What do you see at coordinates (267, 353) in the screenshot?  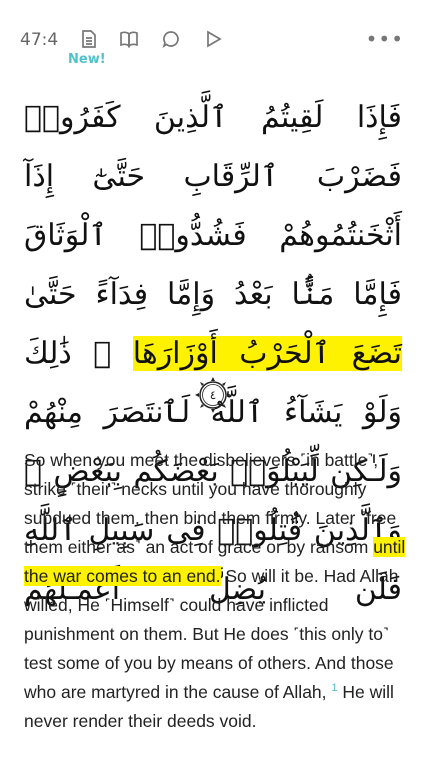 I see `arabic-highlighted-phrase: تَضَعَ ٱلْحَرْبُ أَوْزَارَهَا` at bounding box center [267, 353].